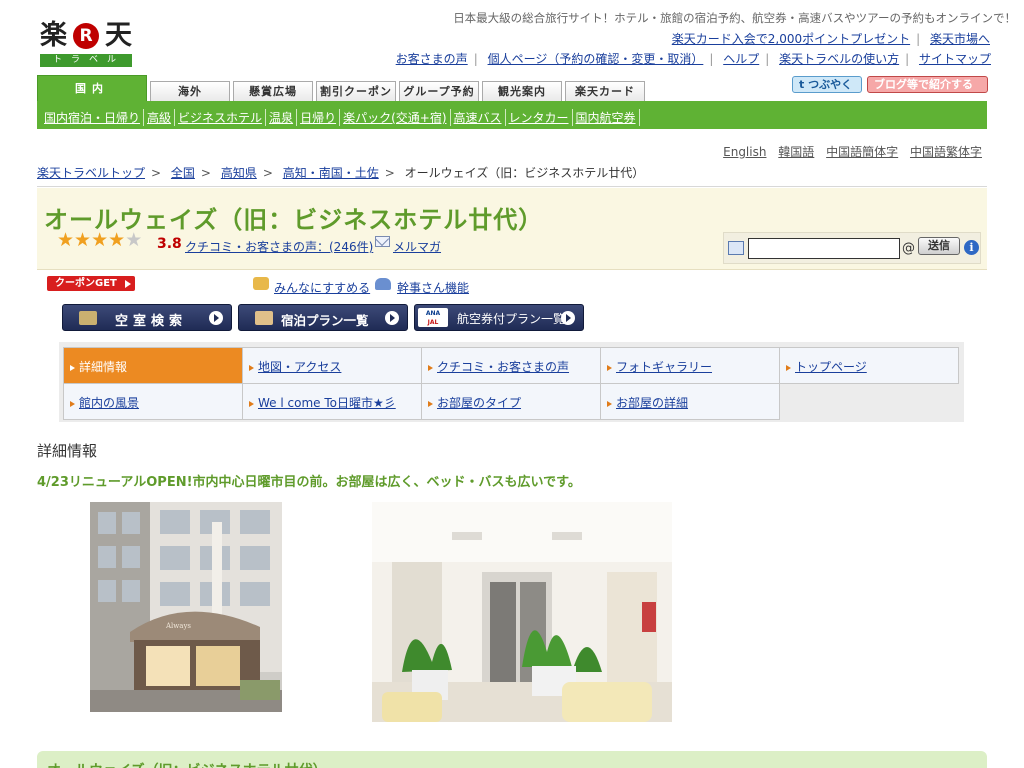 This screenshot has height=768, width=1024. I want to click on crumb-kochi: 高知県, so click(239, 173).